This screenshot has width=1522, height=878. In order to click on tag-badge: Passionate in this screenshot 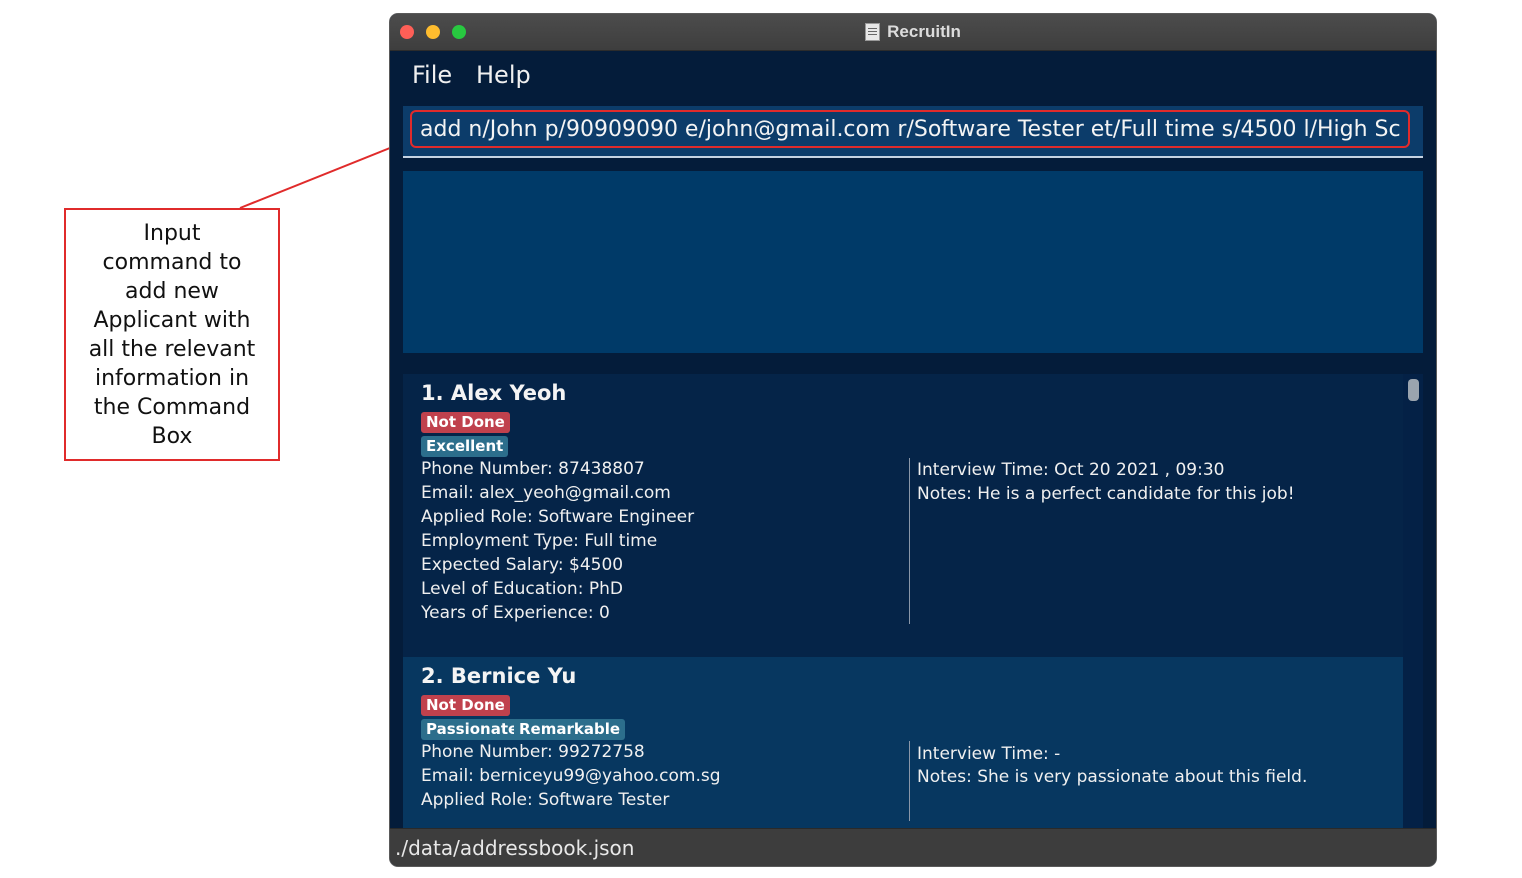, I will do `click(472, 729)`.